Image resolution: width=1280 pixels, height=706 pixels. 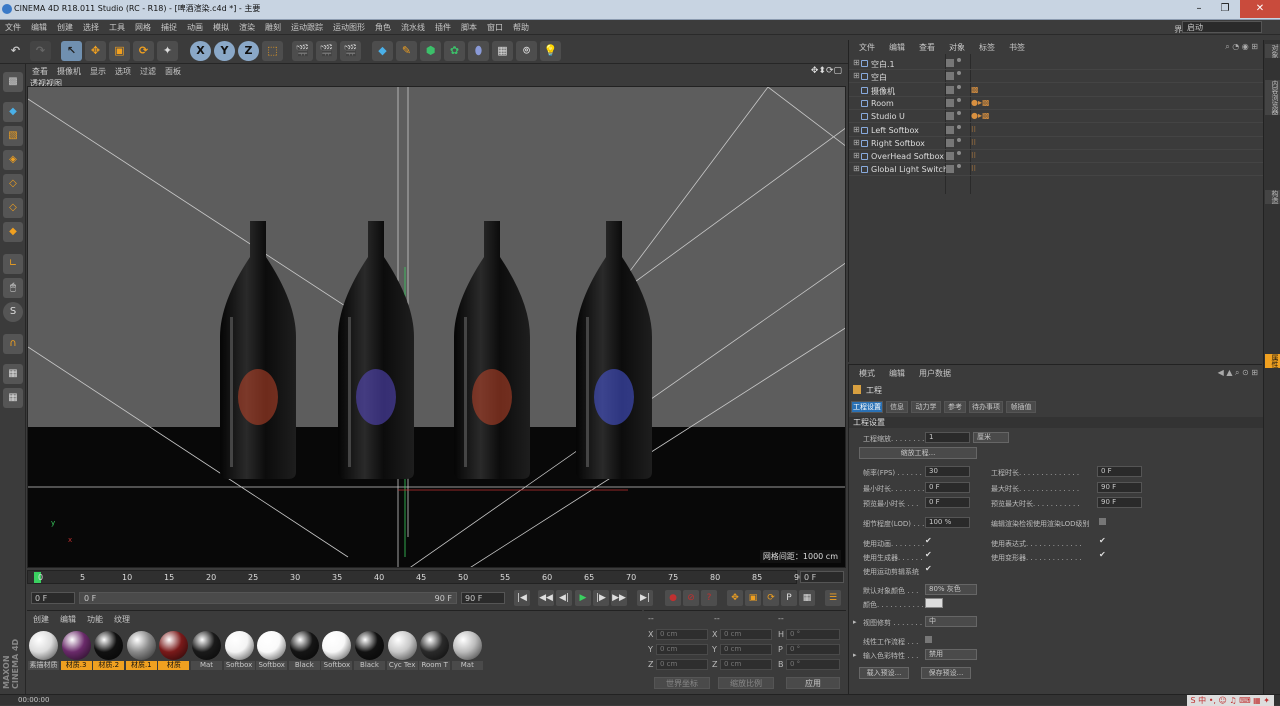 What do you see at coordinates (76, 650) in the screenshot?
I see `material-swatch: 材质.3` at bounding box center [76, 650].